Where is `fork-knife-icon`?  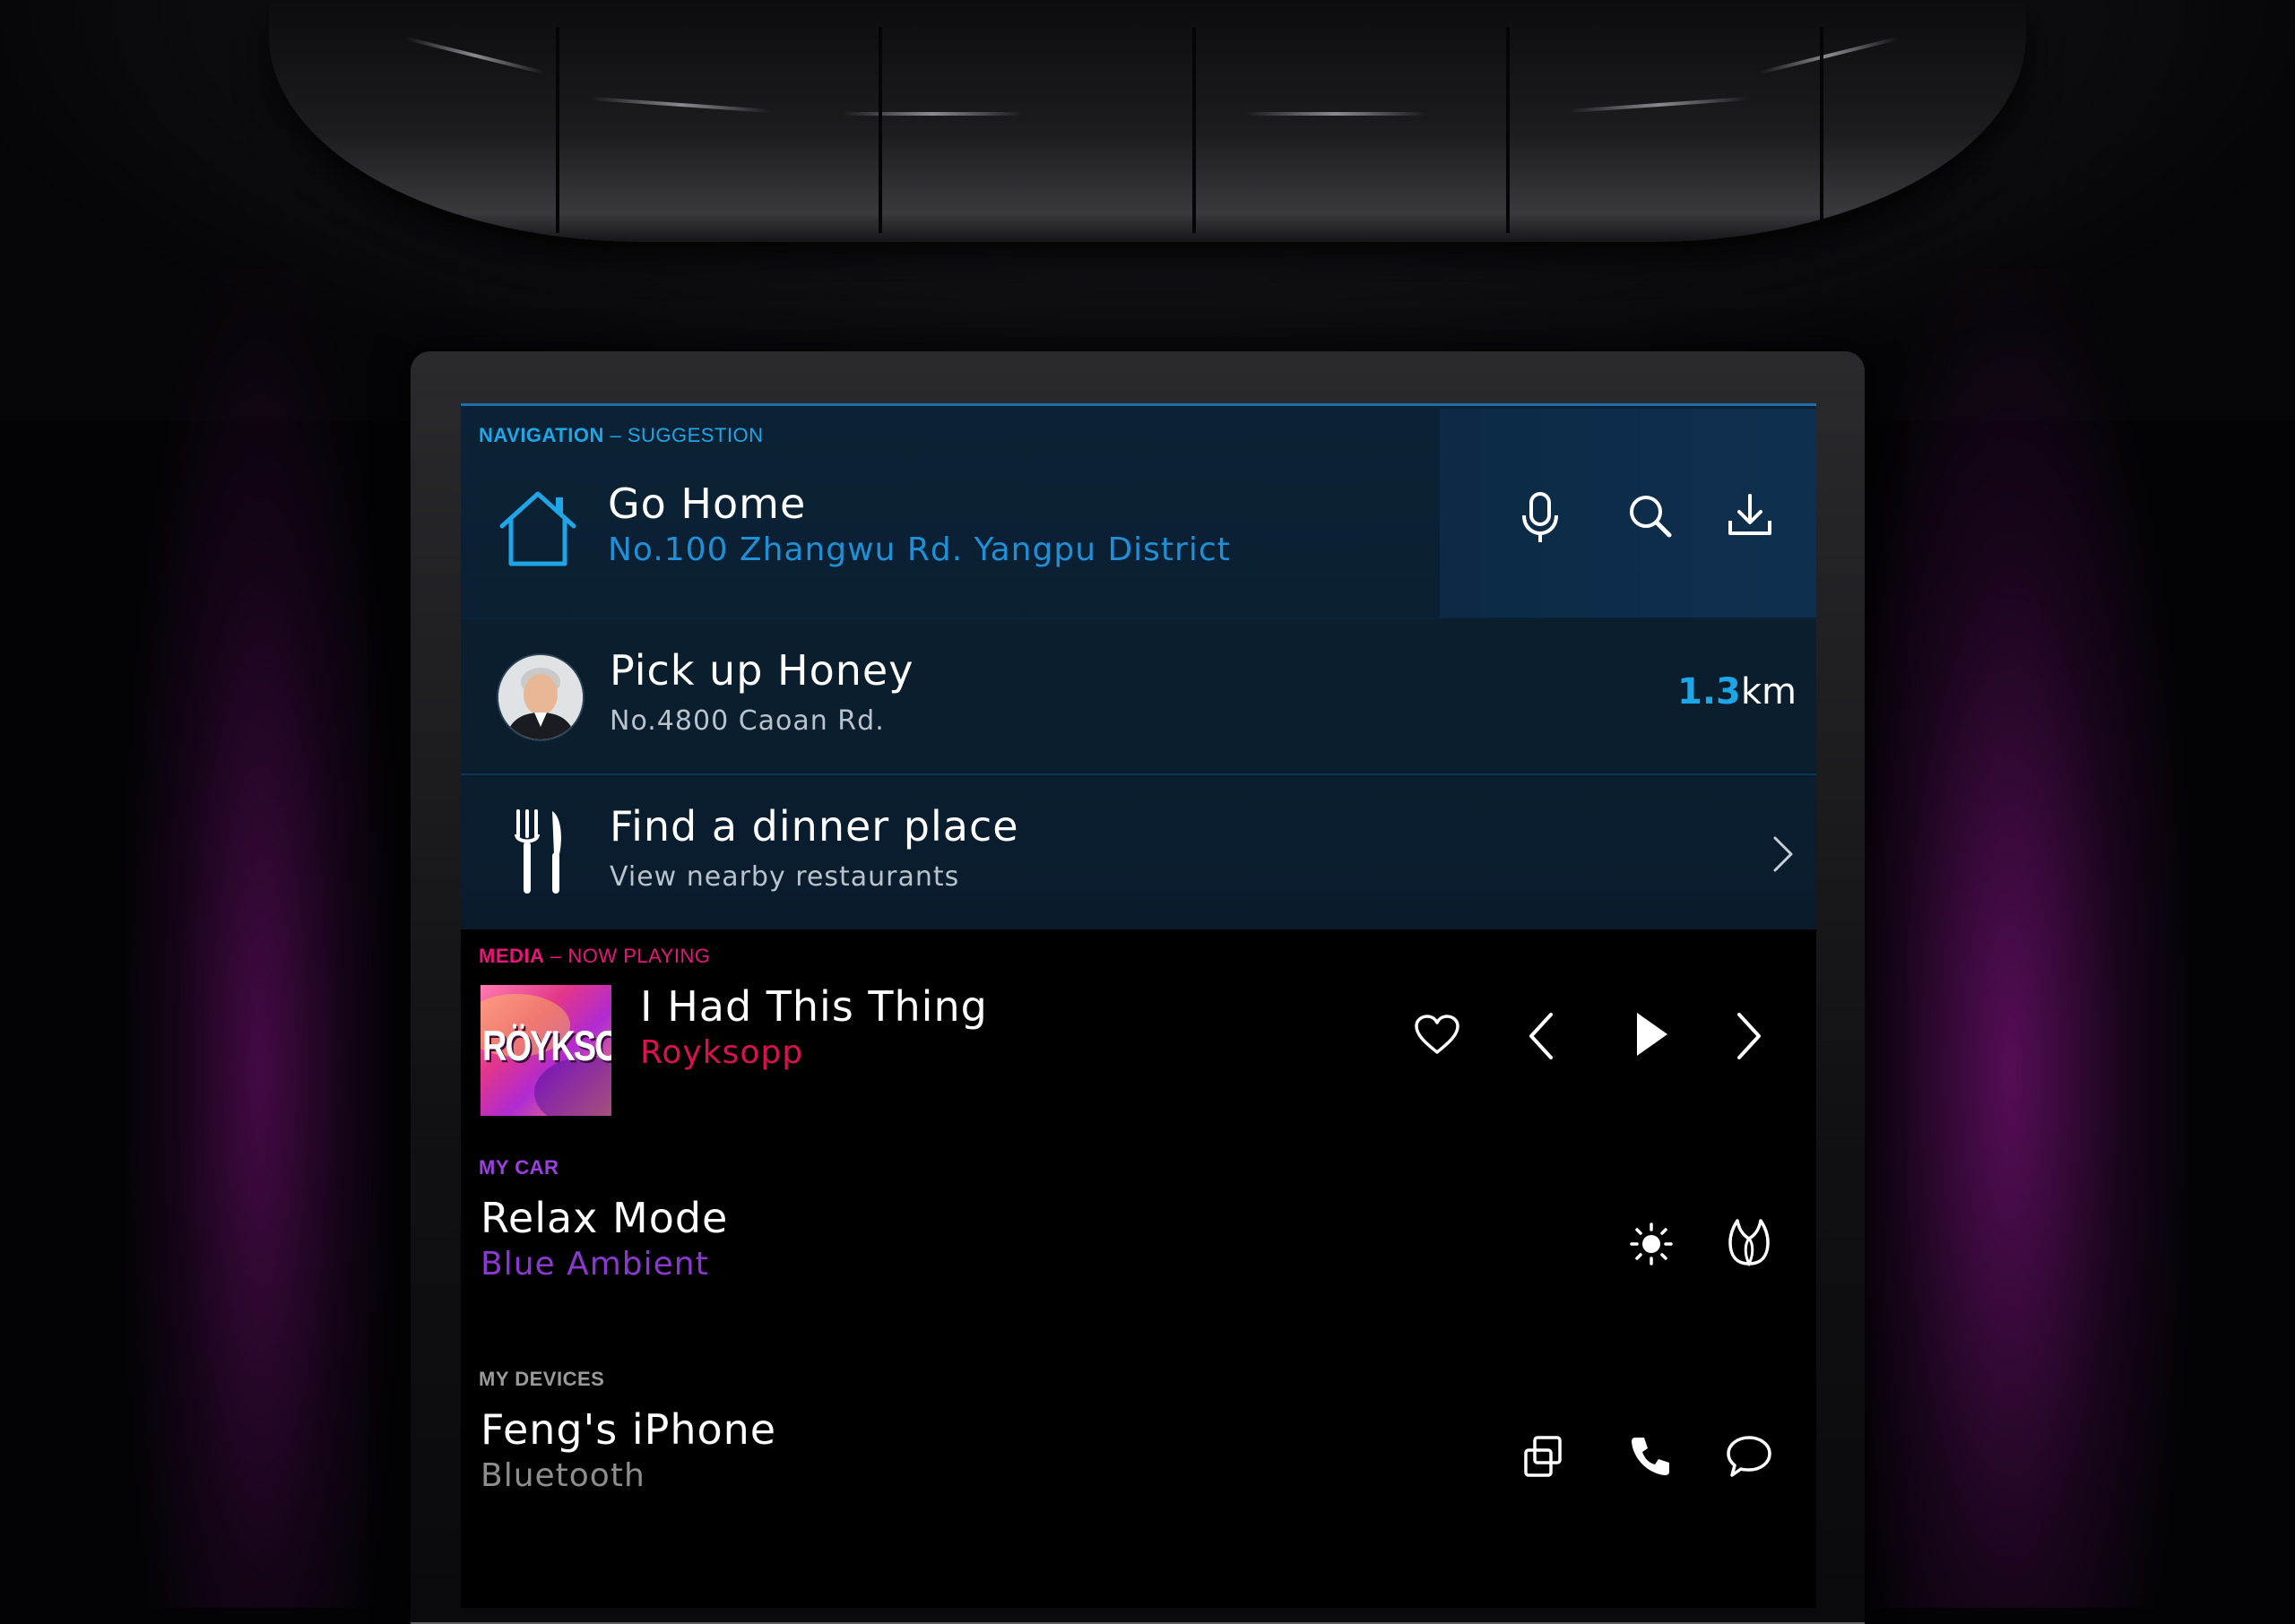 fork-knife-icon is located at coordinates (538, 851).